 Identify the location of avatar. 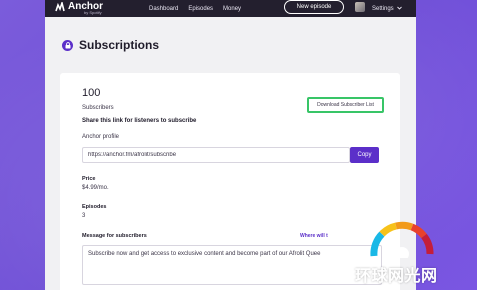
(360, 7).